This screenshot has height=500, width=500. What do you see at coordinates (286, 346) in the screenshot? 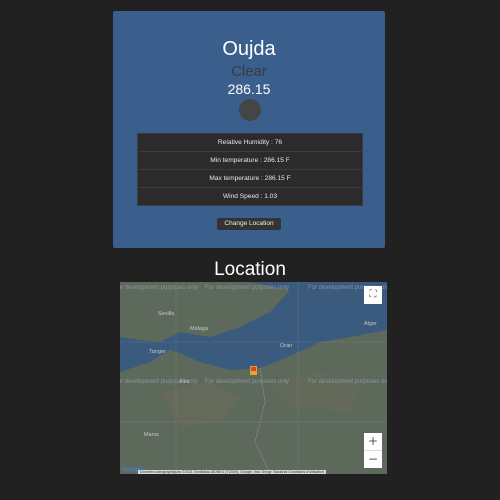
I see `map-label-oran: Oran` at bounding box center [286, 346].